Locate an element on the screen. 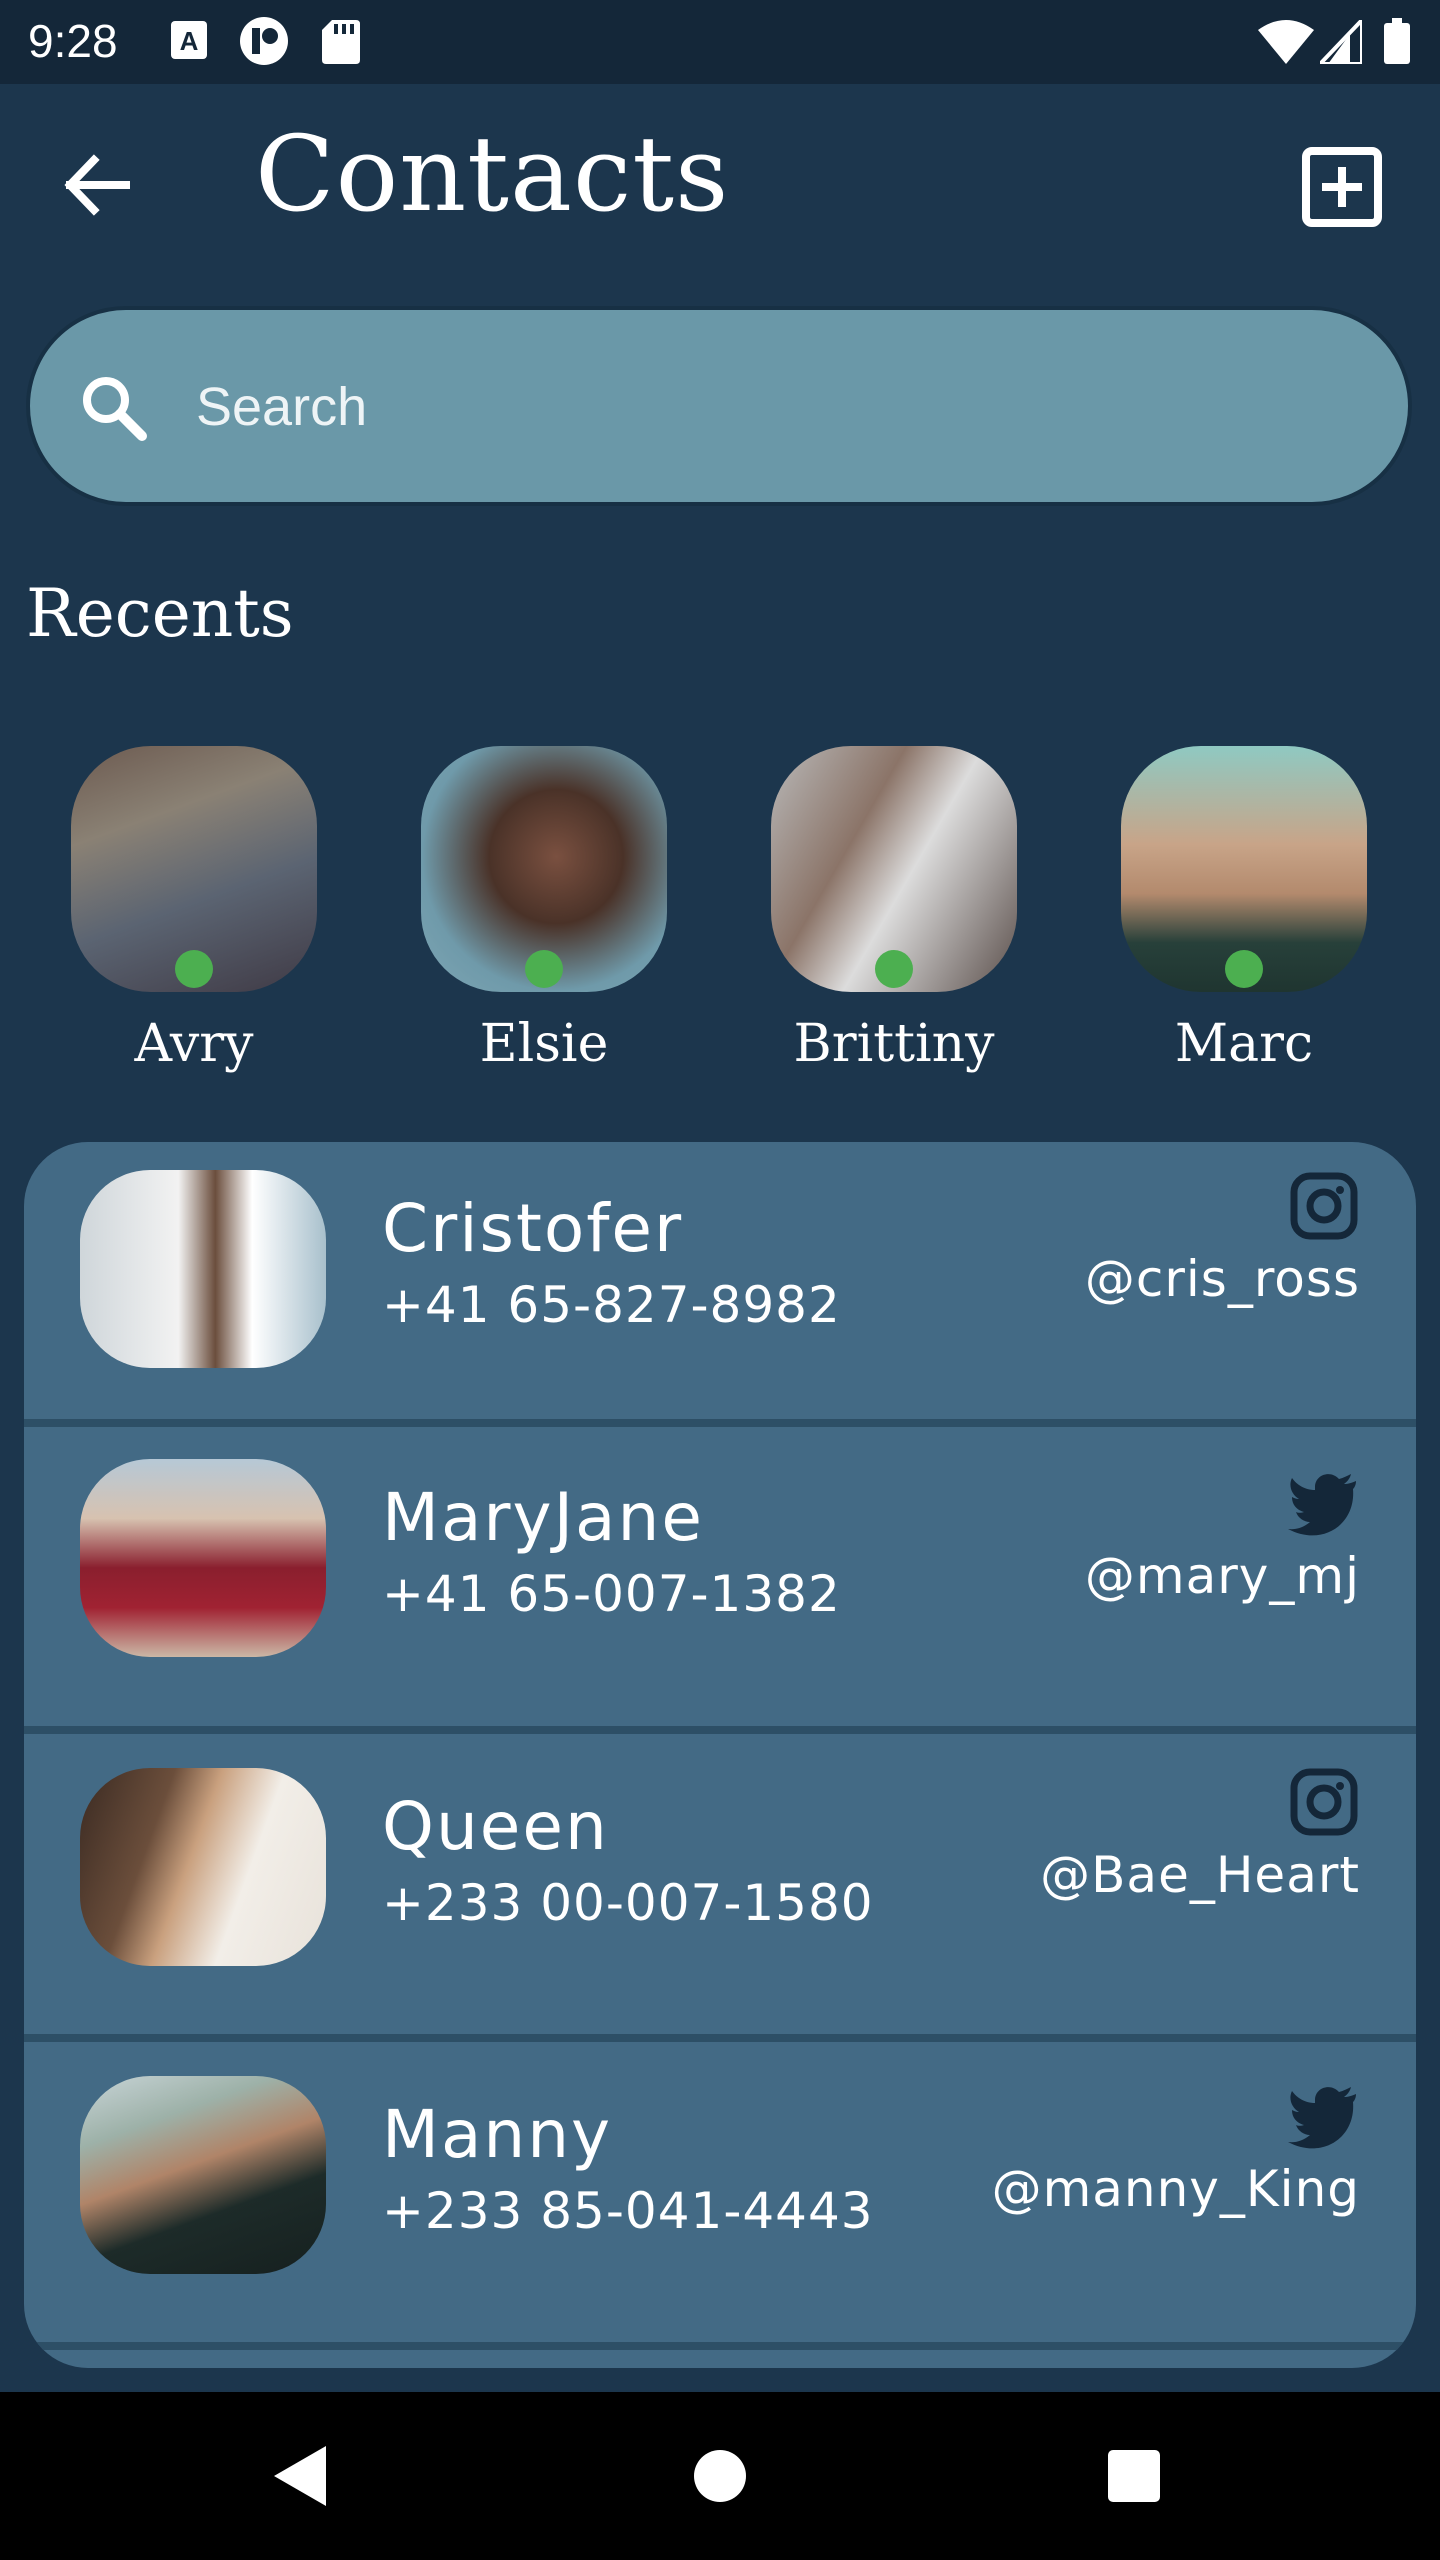  back-button is located at coordinates (97, 185).